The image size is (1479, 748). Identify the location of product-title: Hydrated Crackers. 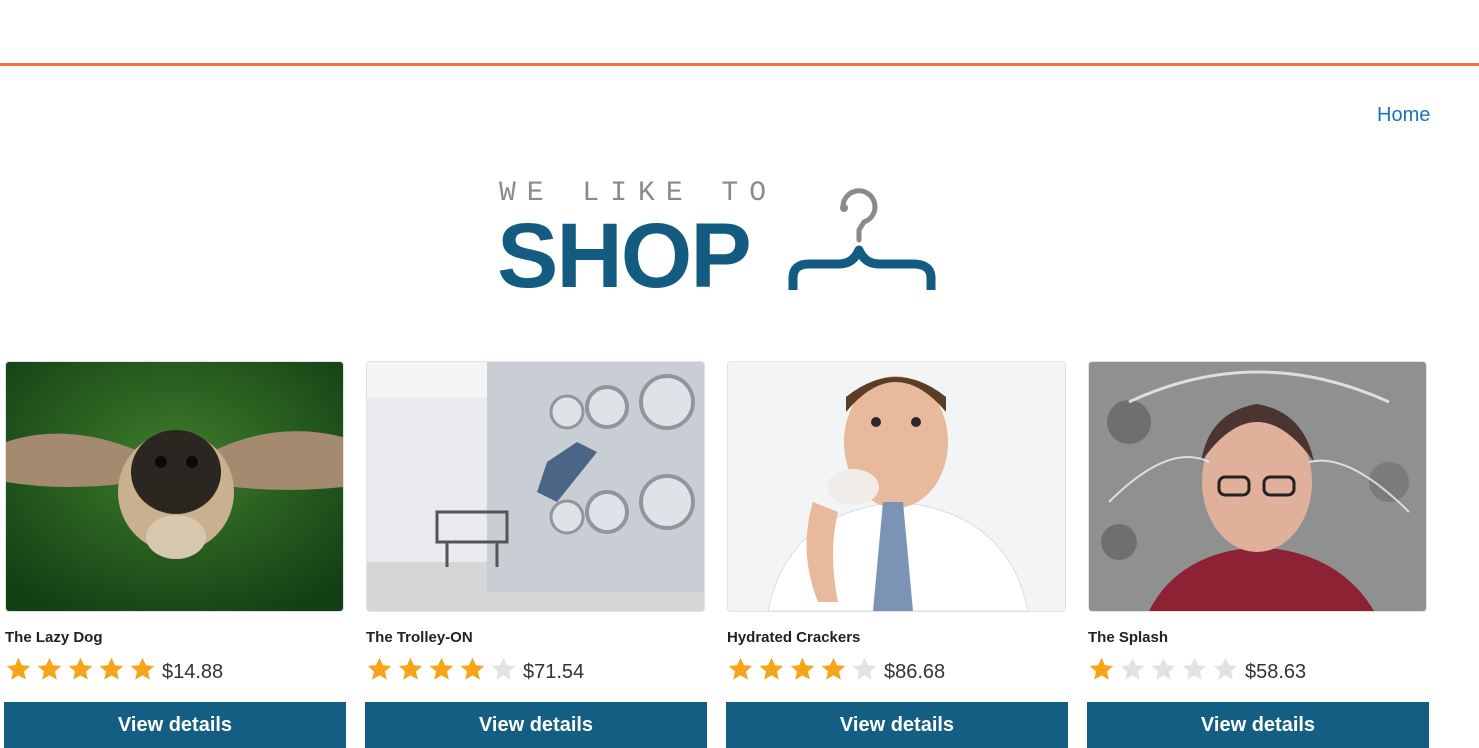
(793, 637).